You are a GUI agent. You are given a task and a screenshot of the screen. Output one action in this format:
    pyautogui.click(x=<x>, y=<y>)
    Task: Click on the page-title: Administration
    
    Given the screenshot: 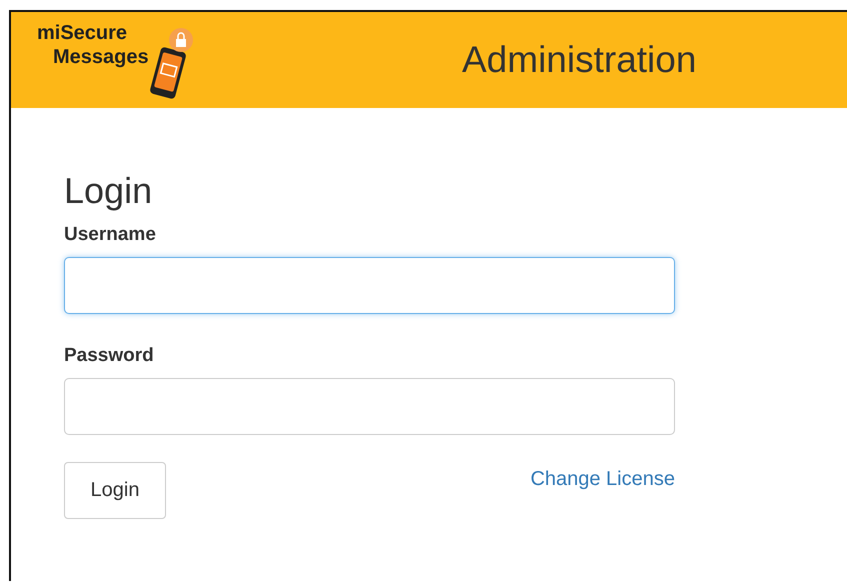 What is the action you would take?
    pyautogui.click(x=579, y=60)
    